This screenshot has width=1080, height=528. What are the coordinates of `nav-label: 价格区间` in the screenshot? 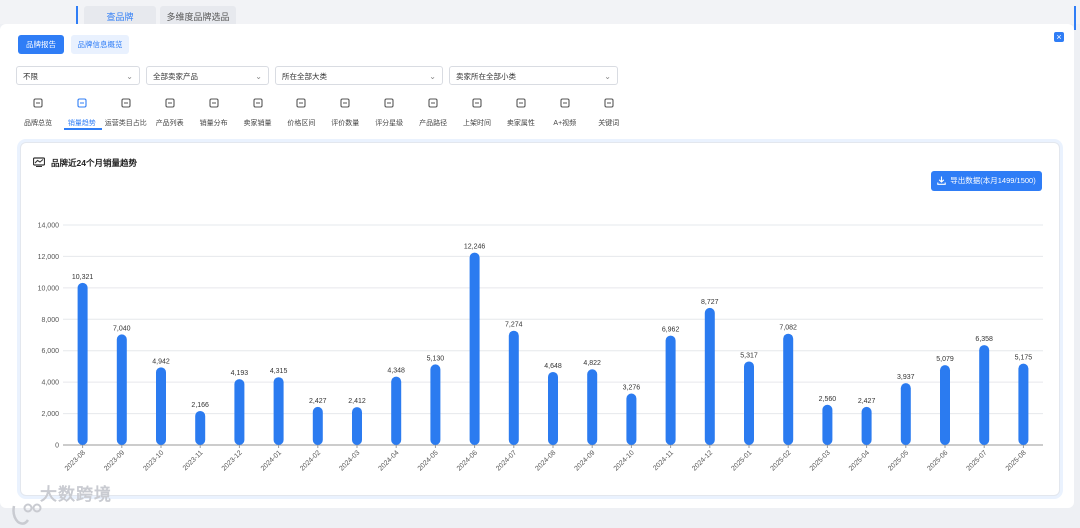 It's located at (301, 123).